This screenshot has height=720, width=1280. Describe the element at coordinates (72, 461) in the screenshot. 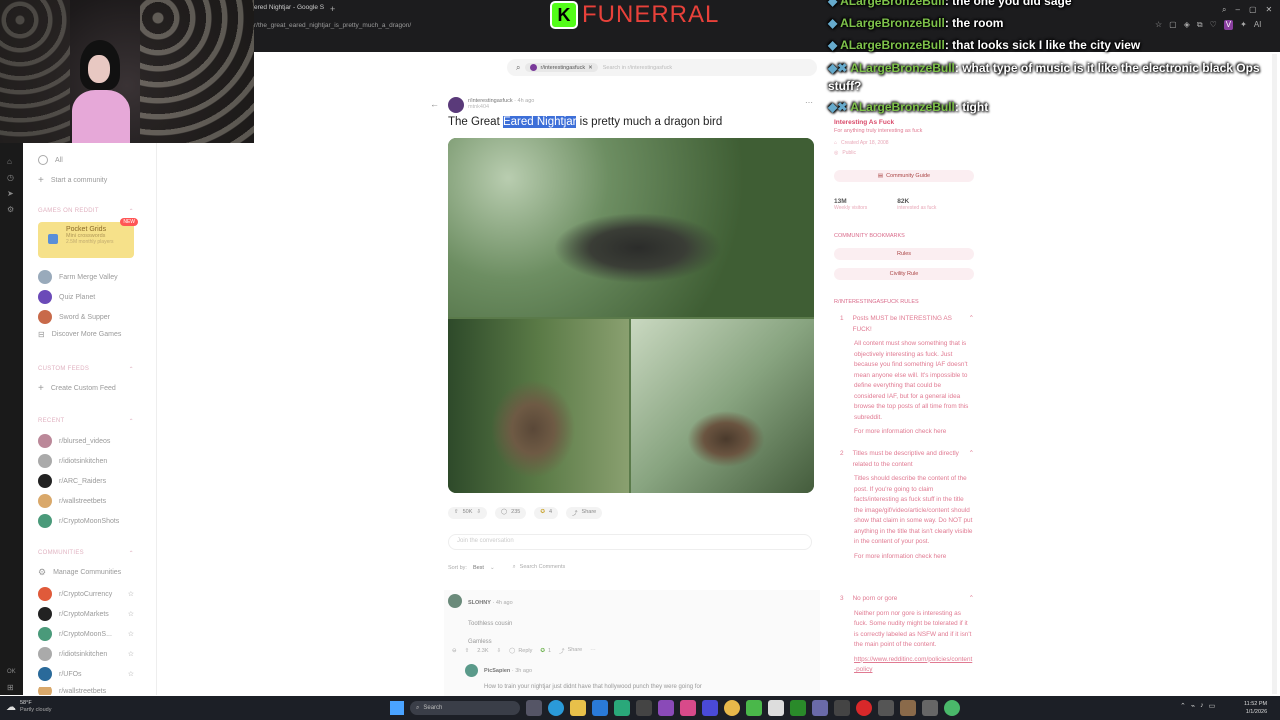

I see `sidebar-recent-item: r/idiotsinkitchen` at that location.